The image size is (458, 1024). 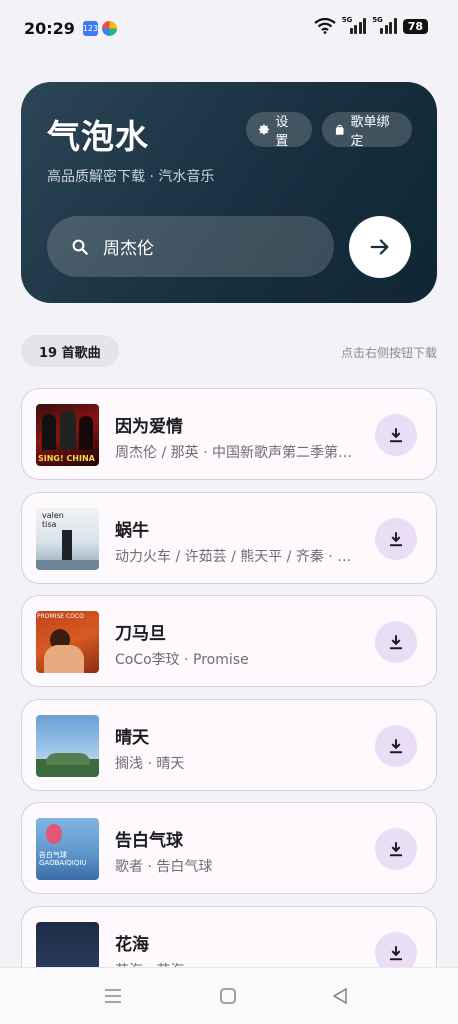 I want to click on search-value: 周杰伦, so click(x=128, y=249).